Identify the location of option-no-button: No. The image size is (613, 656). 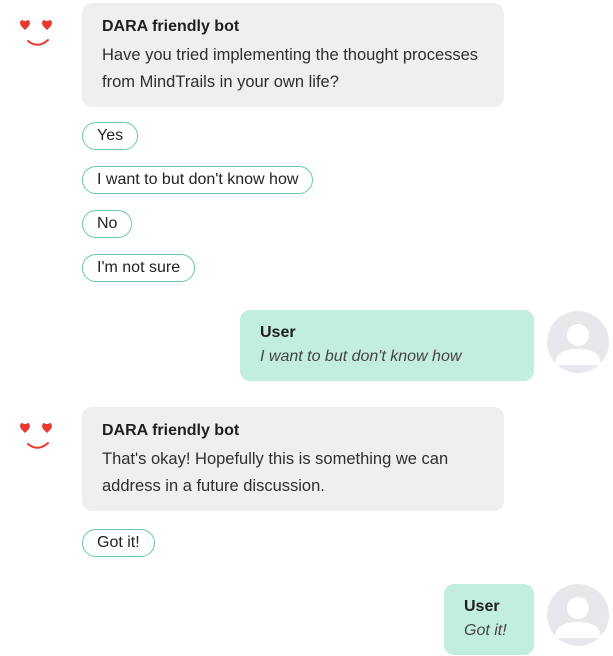
(107, 224).